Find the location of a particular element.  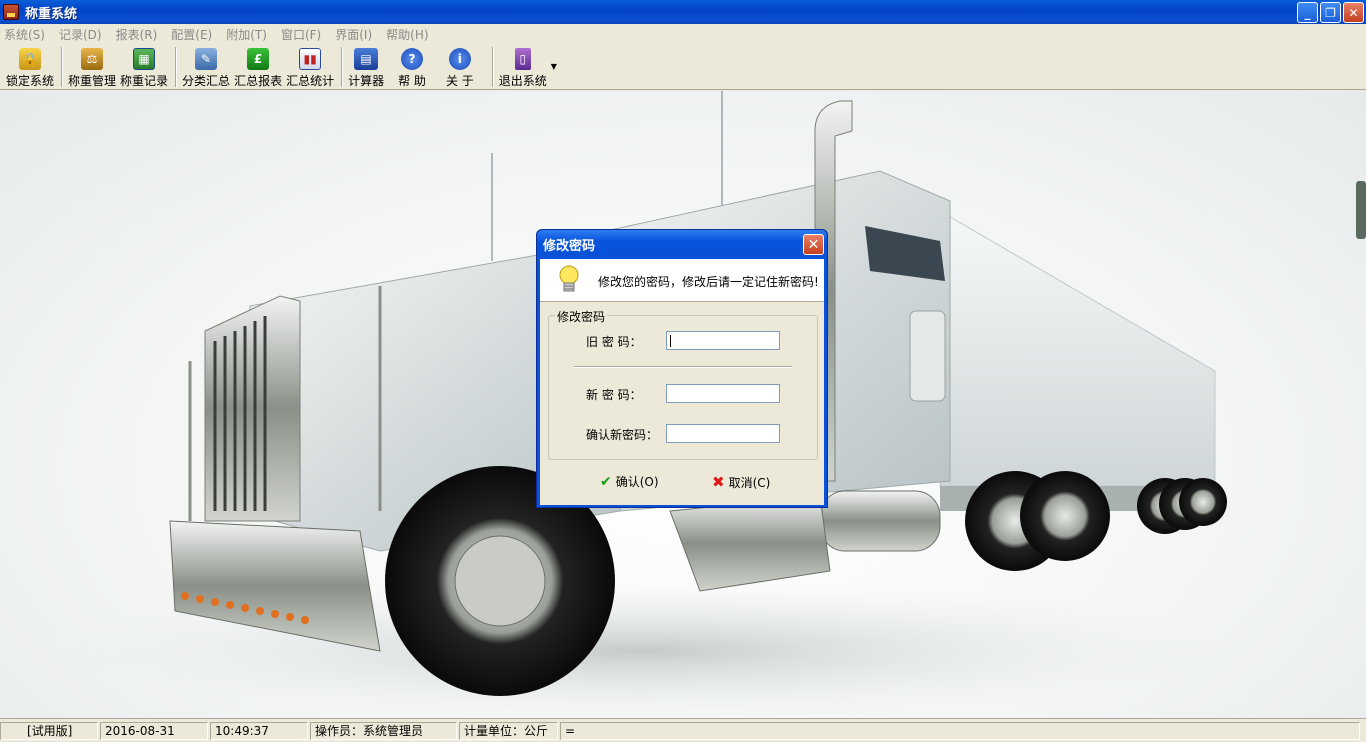

lock-icon: 🔒 is located at coordinates (30, 59).